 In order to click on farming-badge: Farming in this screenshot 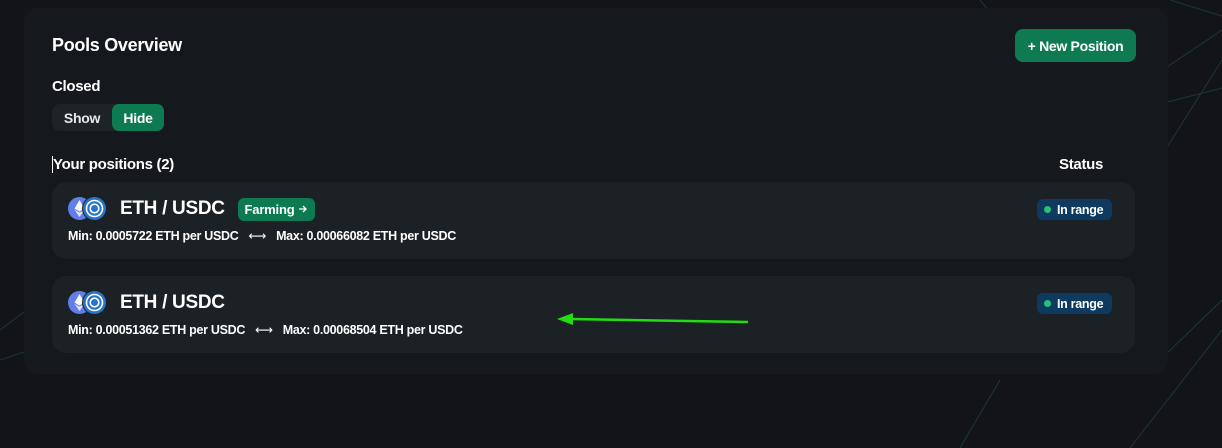, I will do `click(276, 209)`.